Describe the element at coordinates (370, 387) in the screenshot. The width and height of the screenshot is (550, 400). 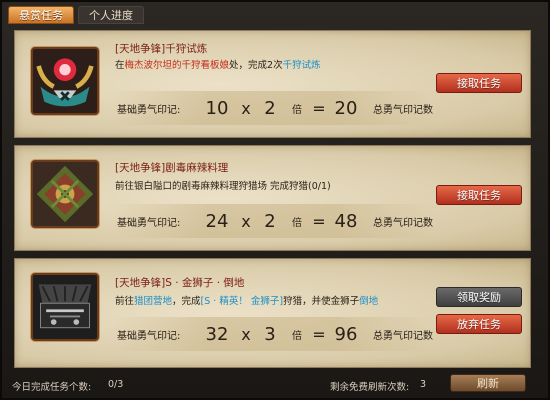
I see `free-refresh-label: 剩余免费刷新次数:` at that location.